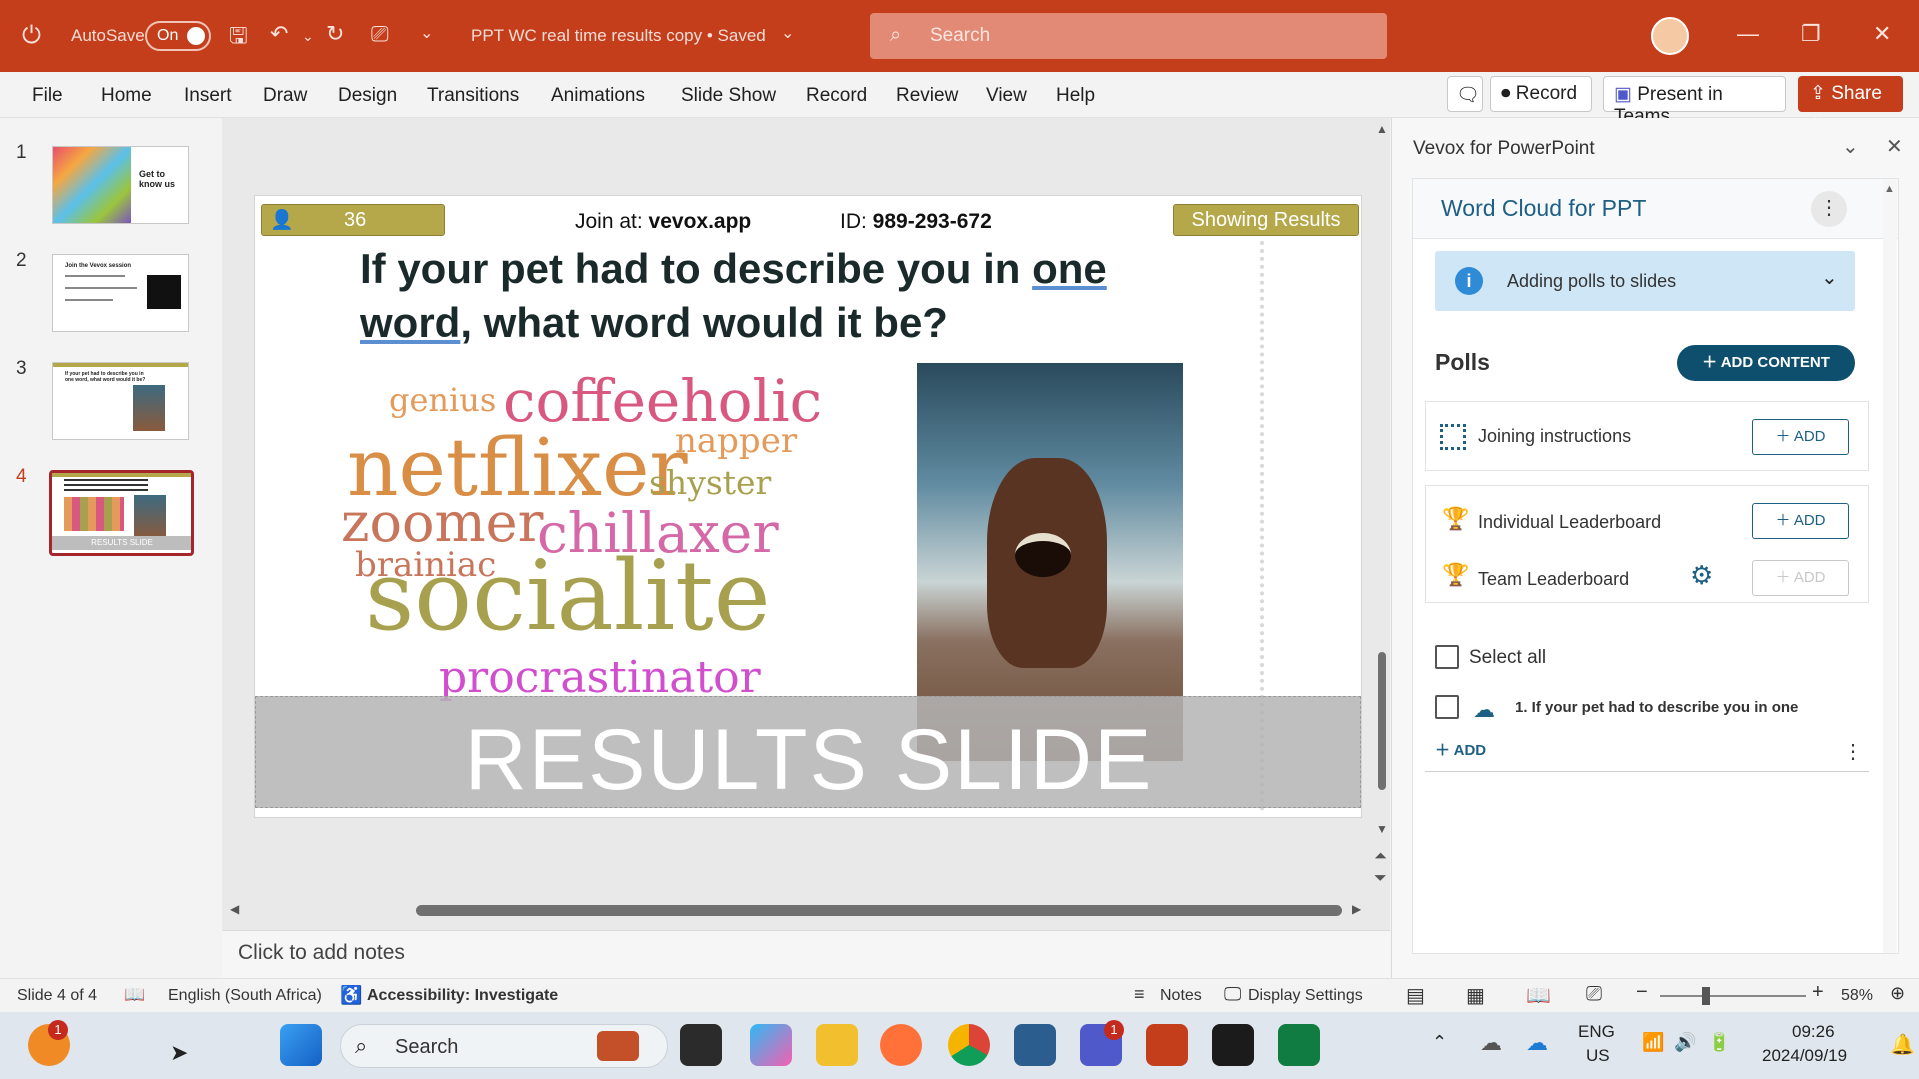  What do you see at coordinates (771, 1045) in the screenshot?
I see `copilot-icon` at bounding box center [771, 1045].